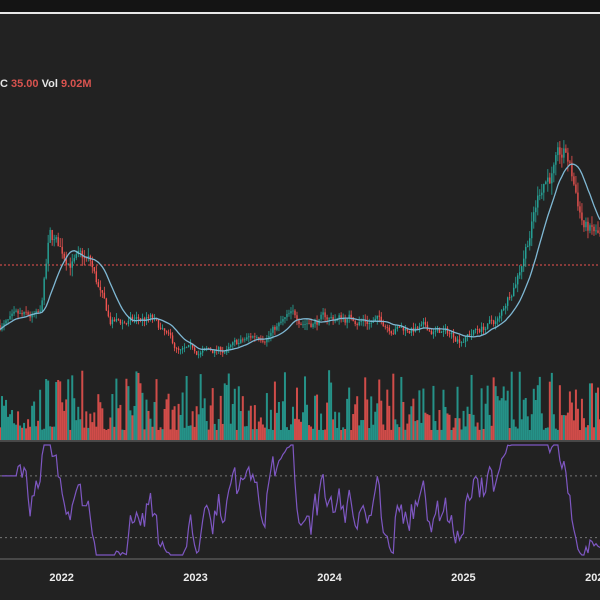  I want to click on x-tick-label: 2025, so click(463, 578).